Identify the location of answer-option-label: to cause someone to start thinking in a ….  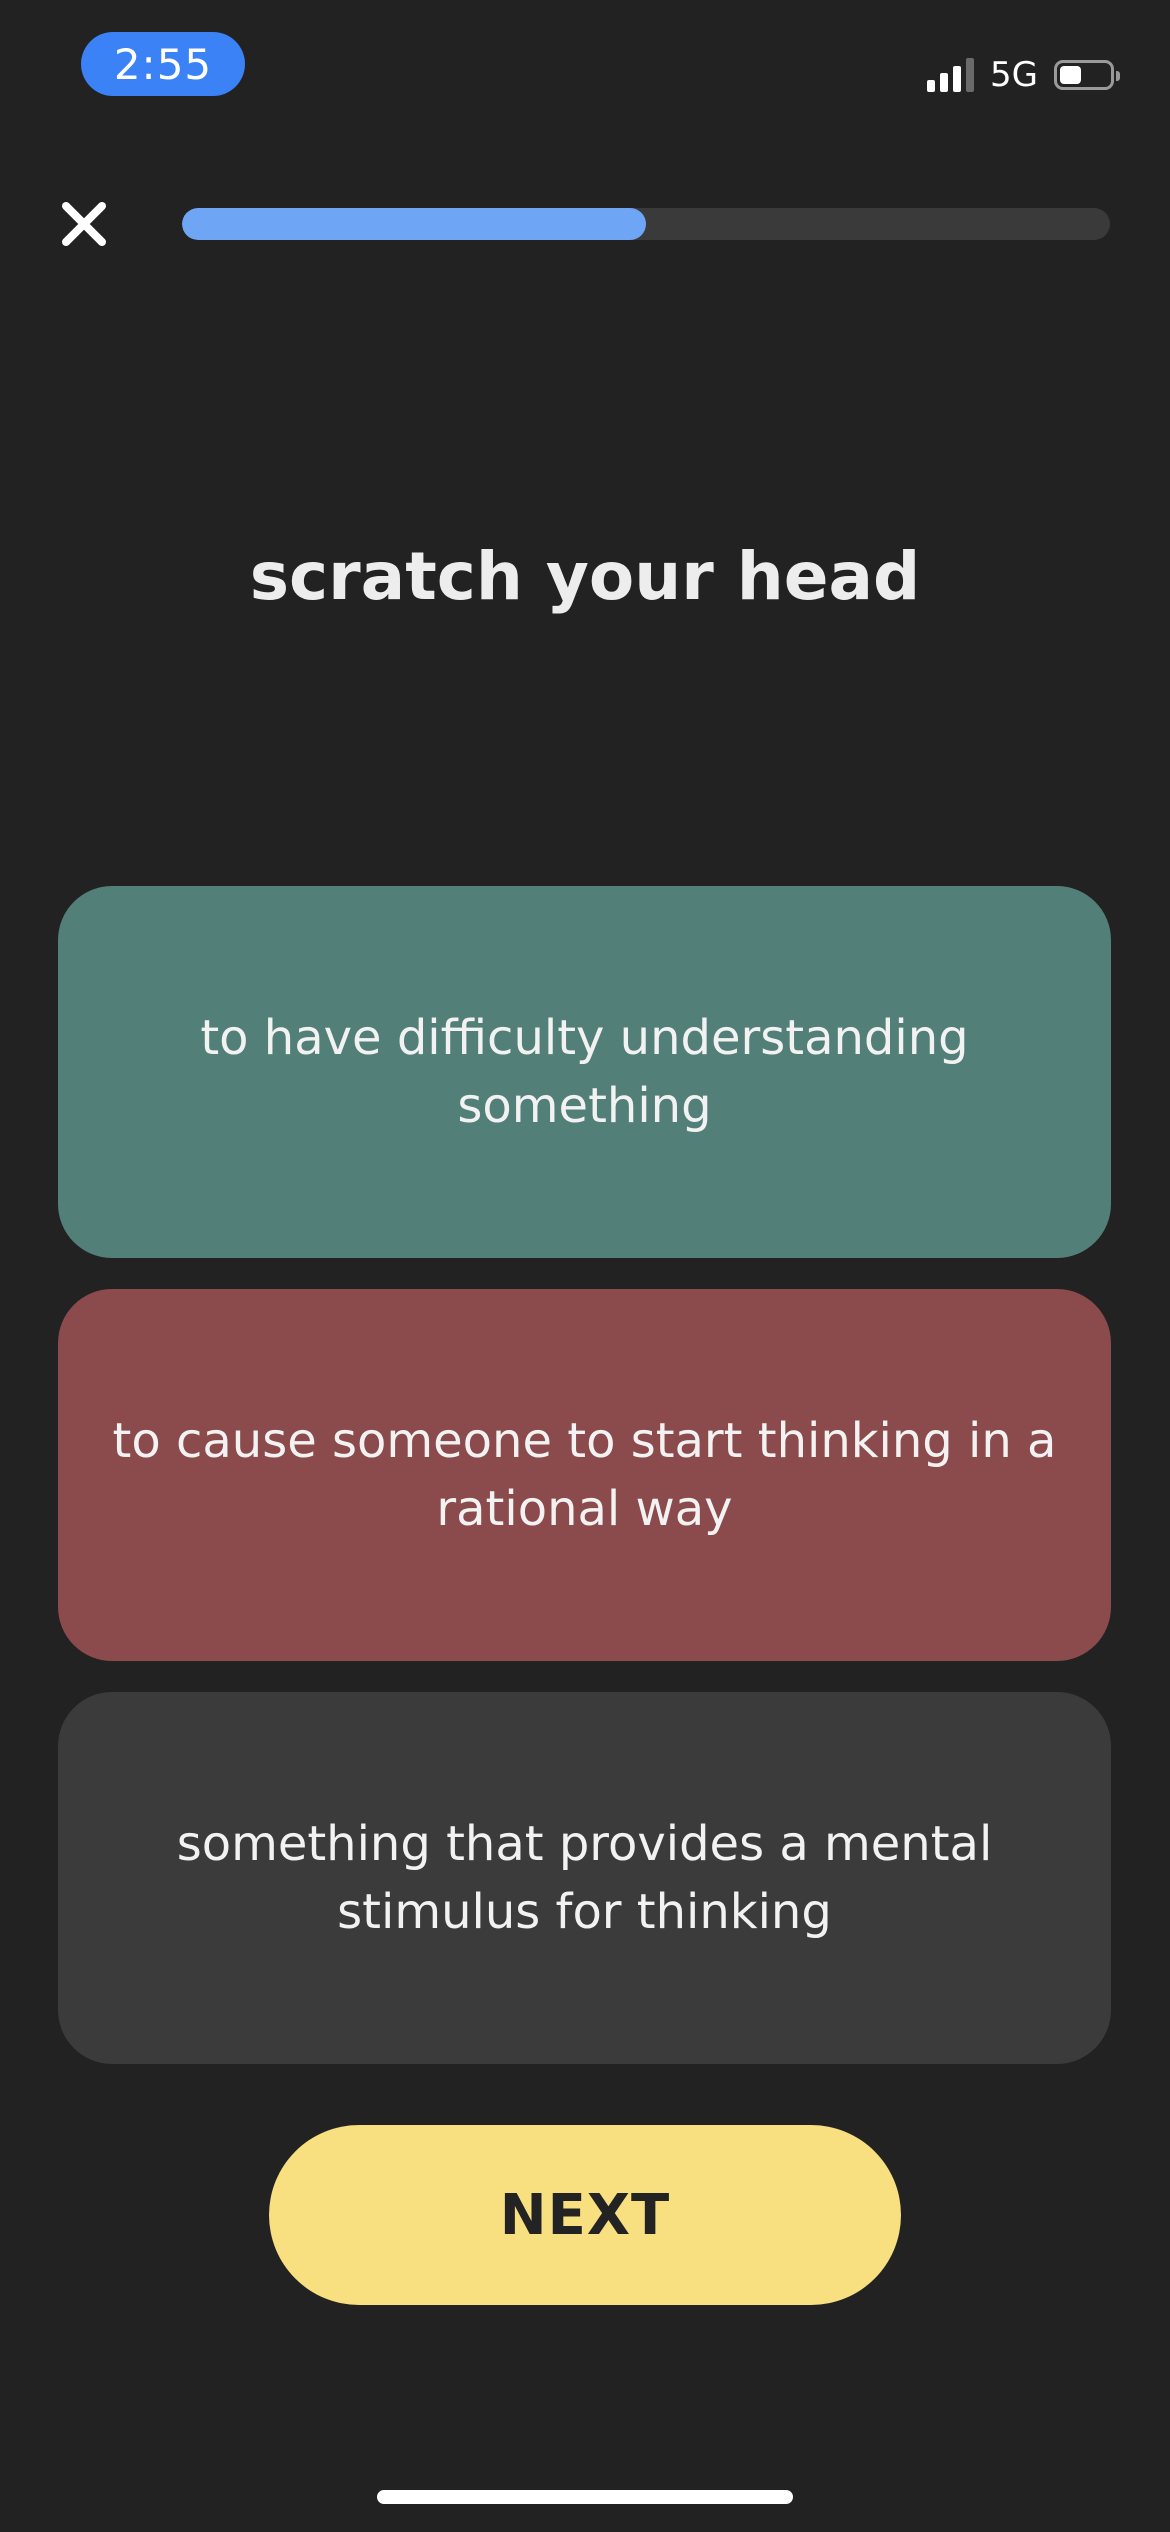
(584, 1475).